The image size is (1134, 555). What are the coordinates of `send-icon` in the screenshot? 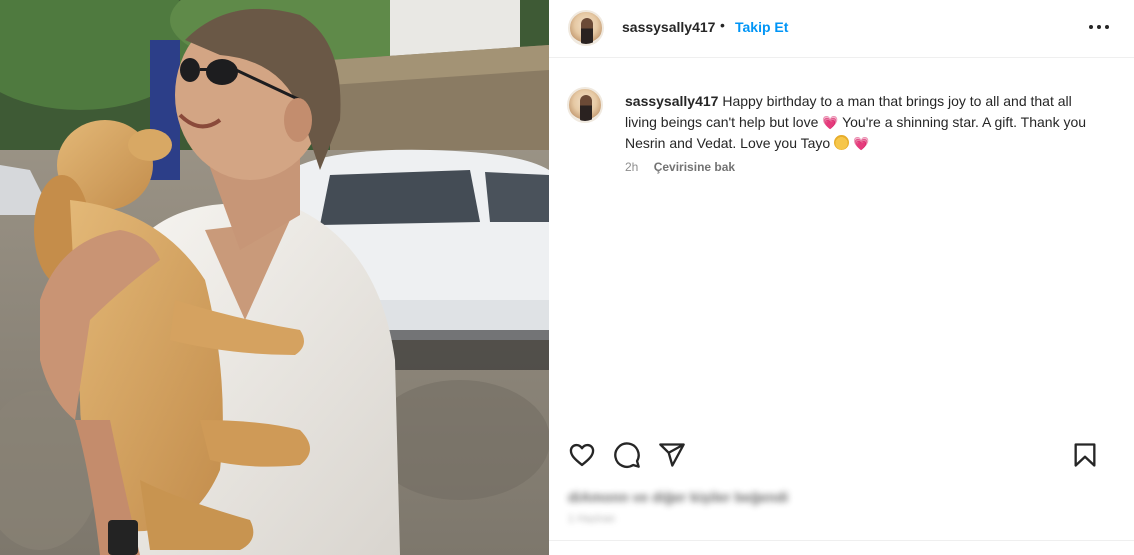 It's located at (672, 455).